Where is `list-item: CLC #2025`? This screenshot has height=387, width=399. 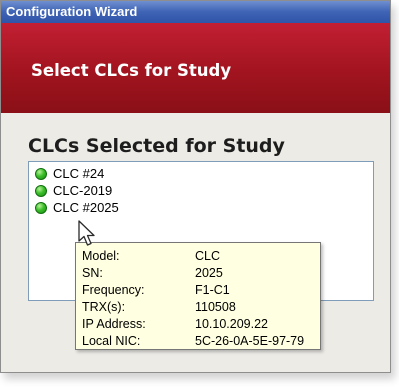 list-item: CLC #2025 is located at coordinates (77, 207).